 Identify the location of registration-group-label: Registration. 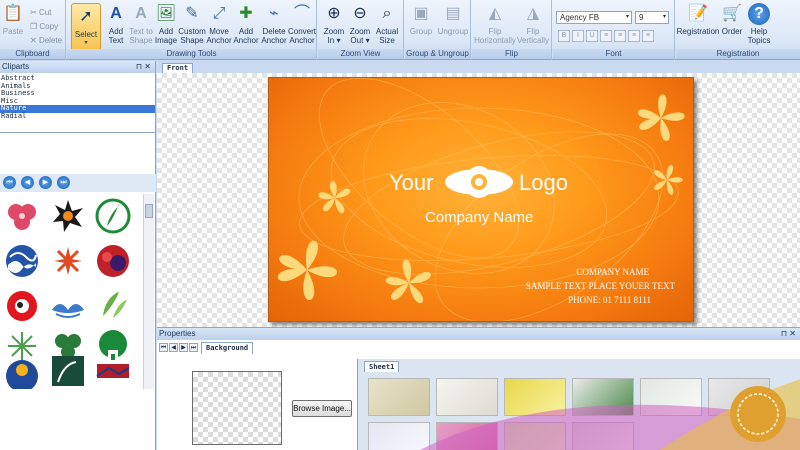
(738, 54).